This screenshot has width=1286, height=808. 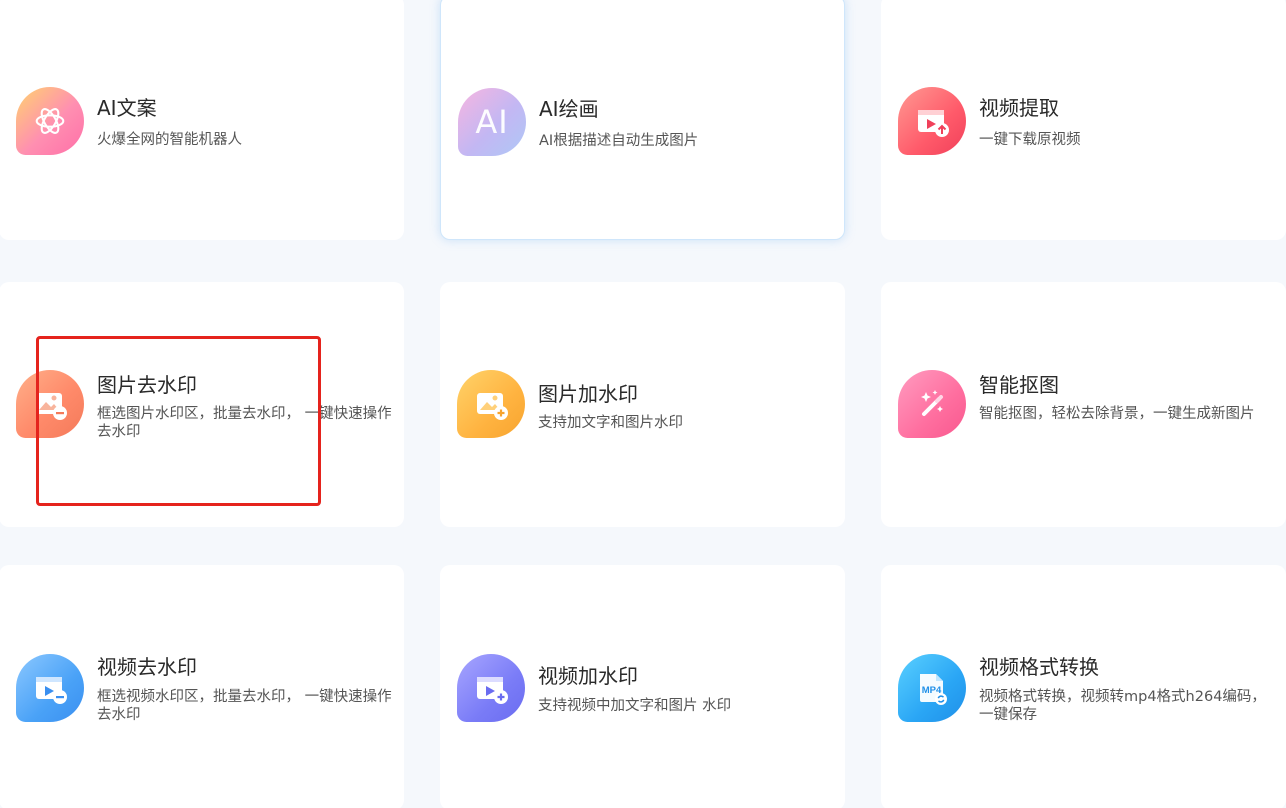 I want to click on card-title: 图片加水印, so click(x=588, y=394).